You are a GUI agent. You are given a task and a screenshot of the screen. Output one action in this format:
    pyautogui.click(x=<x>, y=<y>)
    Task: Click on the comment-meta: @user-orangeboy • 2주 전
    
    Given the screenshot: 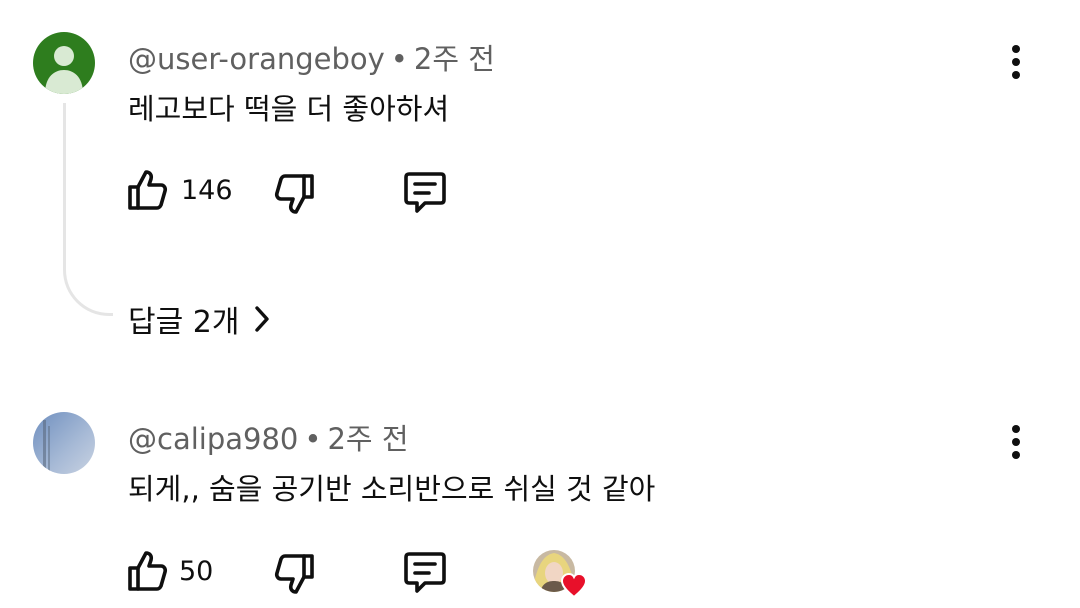 What is the action you would take?
    pyautogui.click(x=311, y=57)
    